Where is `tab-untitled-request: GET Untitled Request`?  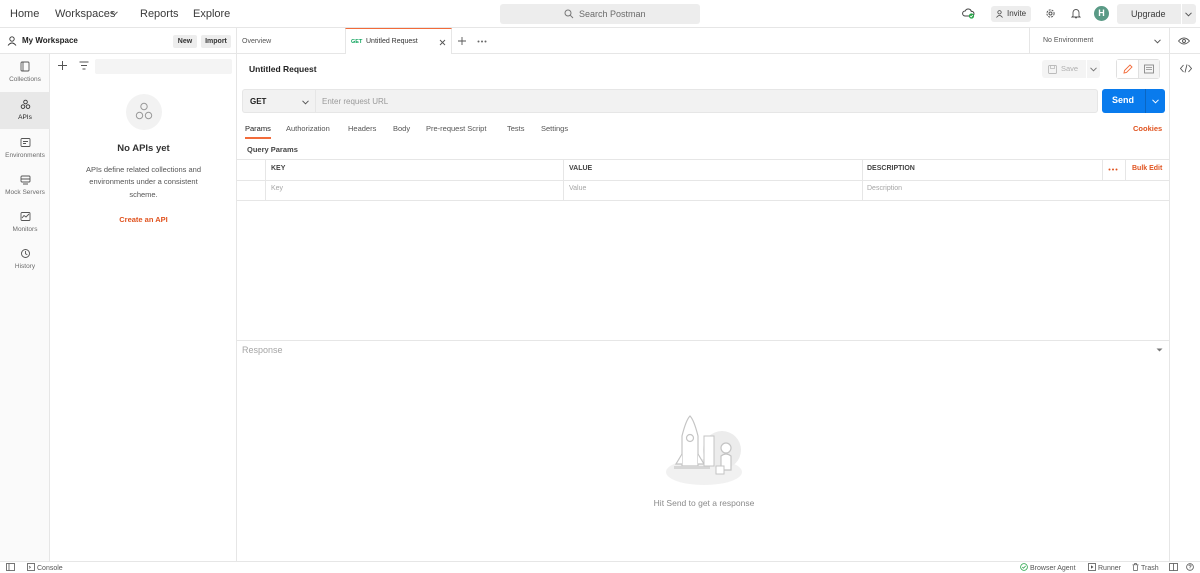 tab-untitled-request: GET Untitled Request is located at coordinates (398, 41).